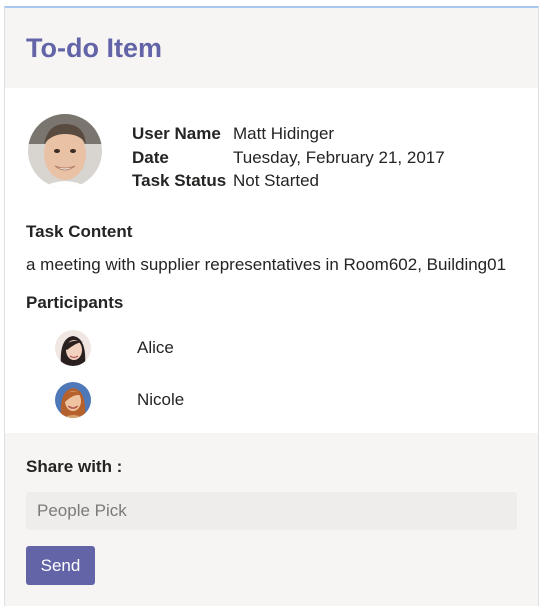  Describe the element at coordinates (205, 348) in the screenshot. I see `participant-item: Alice` at that location.